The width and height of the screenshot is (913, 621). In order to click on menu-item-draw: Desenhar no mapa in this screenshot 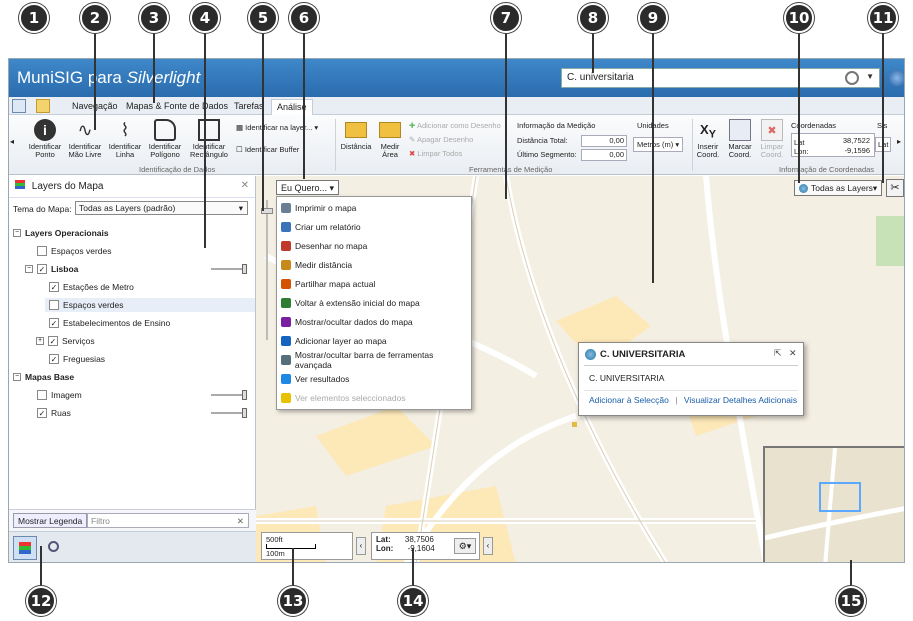, I will do `click(324, 246)`.